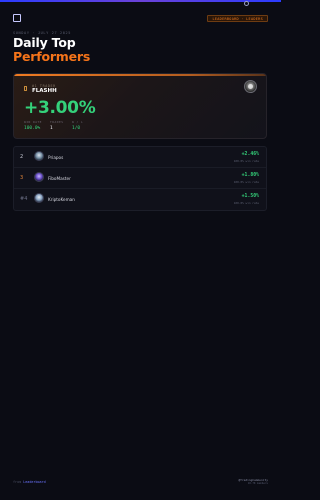 The image size is (320, 500). What do you see at coordinates (17, 482) in the screenshot?
I see `footer-source-prefix: from` at bounding box center [17, 482].